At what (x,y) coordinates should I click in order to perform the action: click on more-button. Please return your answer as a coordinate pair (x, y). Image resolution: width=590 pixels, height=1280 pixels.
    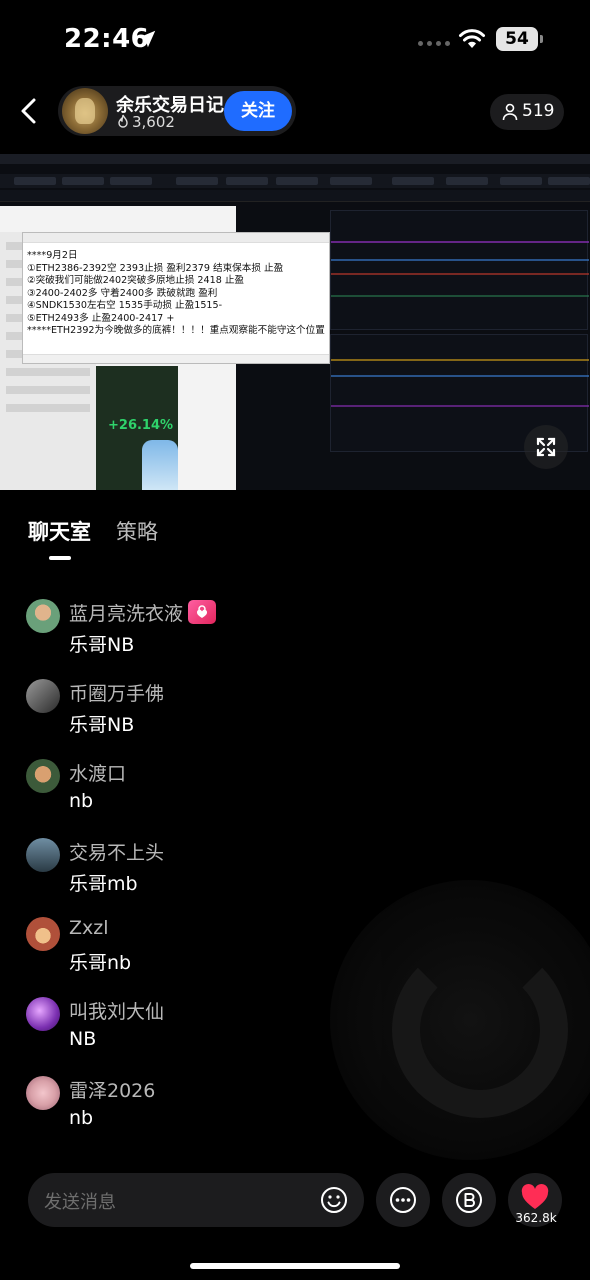
    Looking at the image, I should click on (403, 1200).